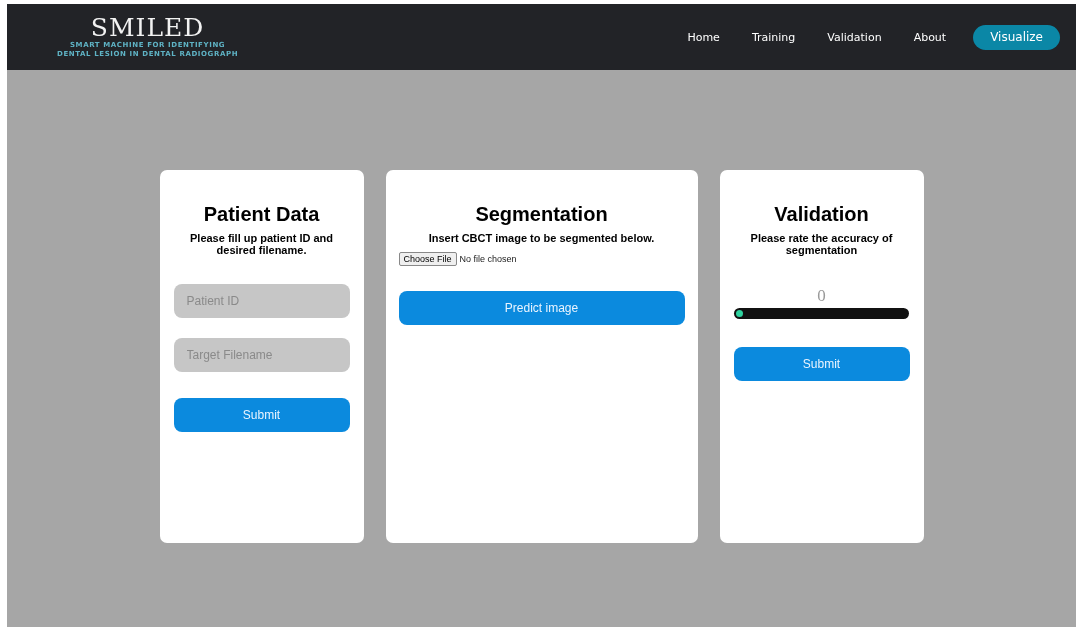 The width and height of the screenshot is (1081, 627). Describe the element at coordinates (261, 355) in the screenshot. I see `input-field: Target Filename` at that location.